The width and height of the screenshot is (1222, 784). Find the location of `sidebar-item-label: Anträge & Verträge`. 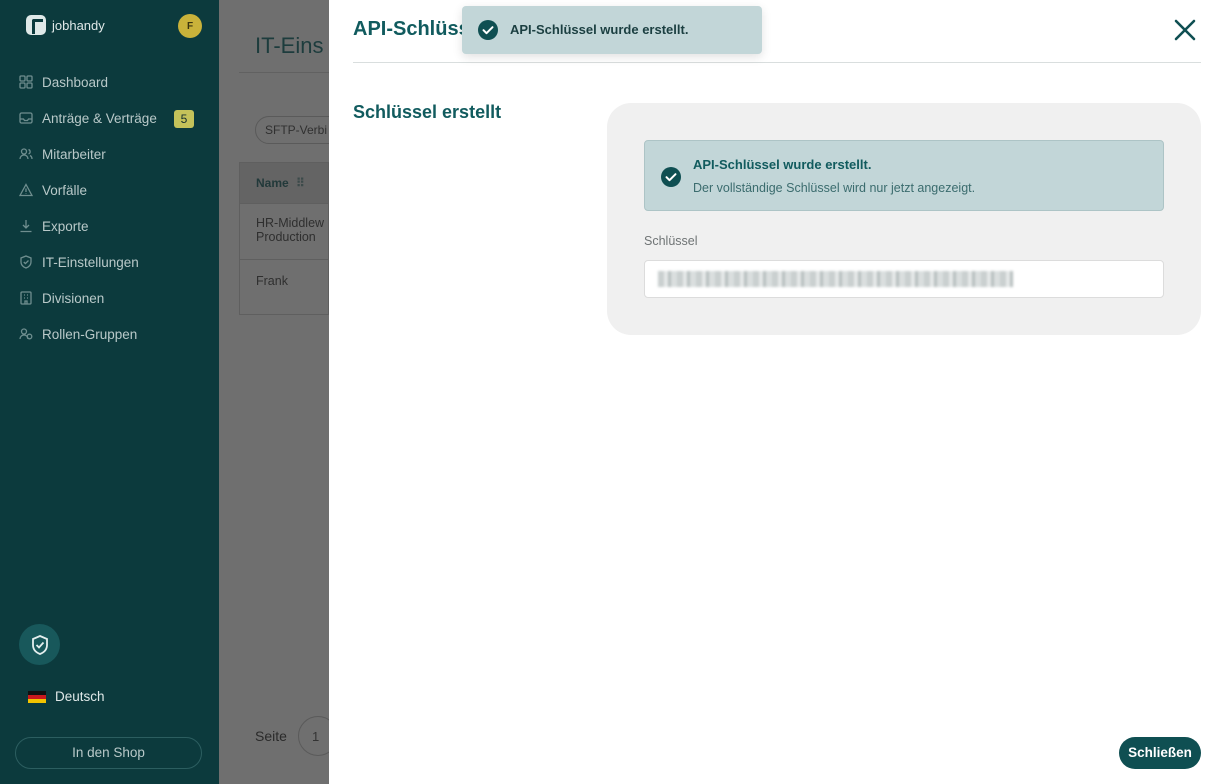

sidebar-item-label: Anträge & Verträge is located at coordinates (99, 118).